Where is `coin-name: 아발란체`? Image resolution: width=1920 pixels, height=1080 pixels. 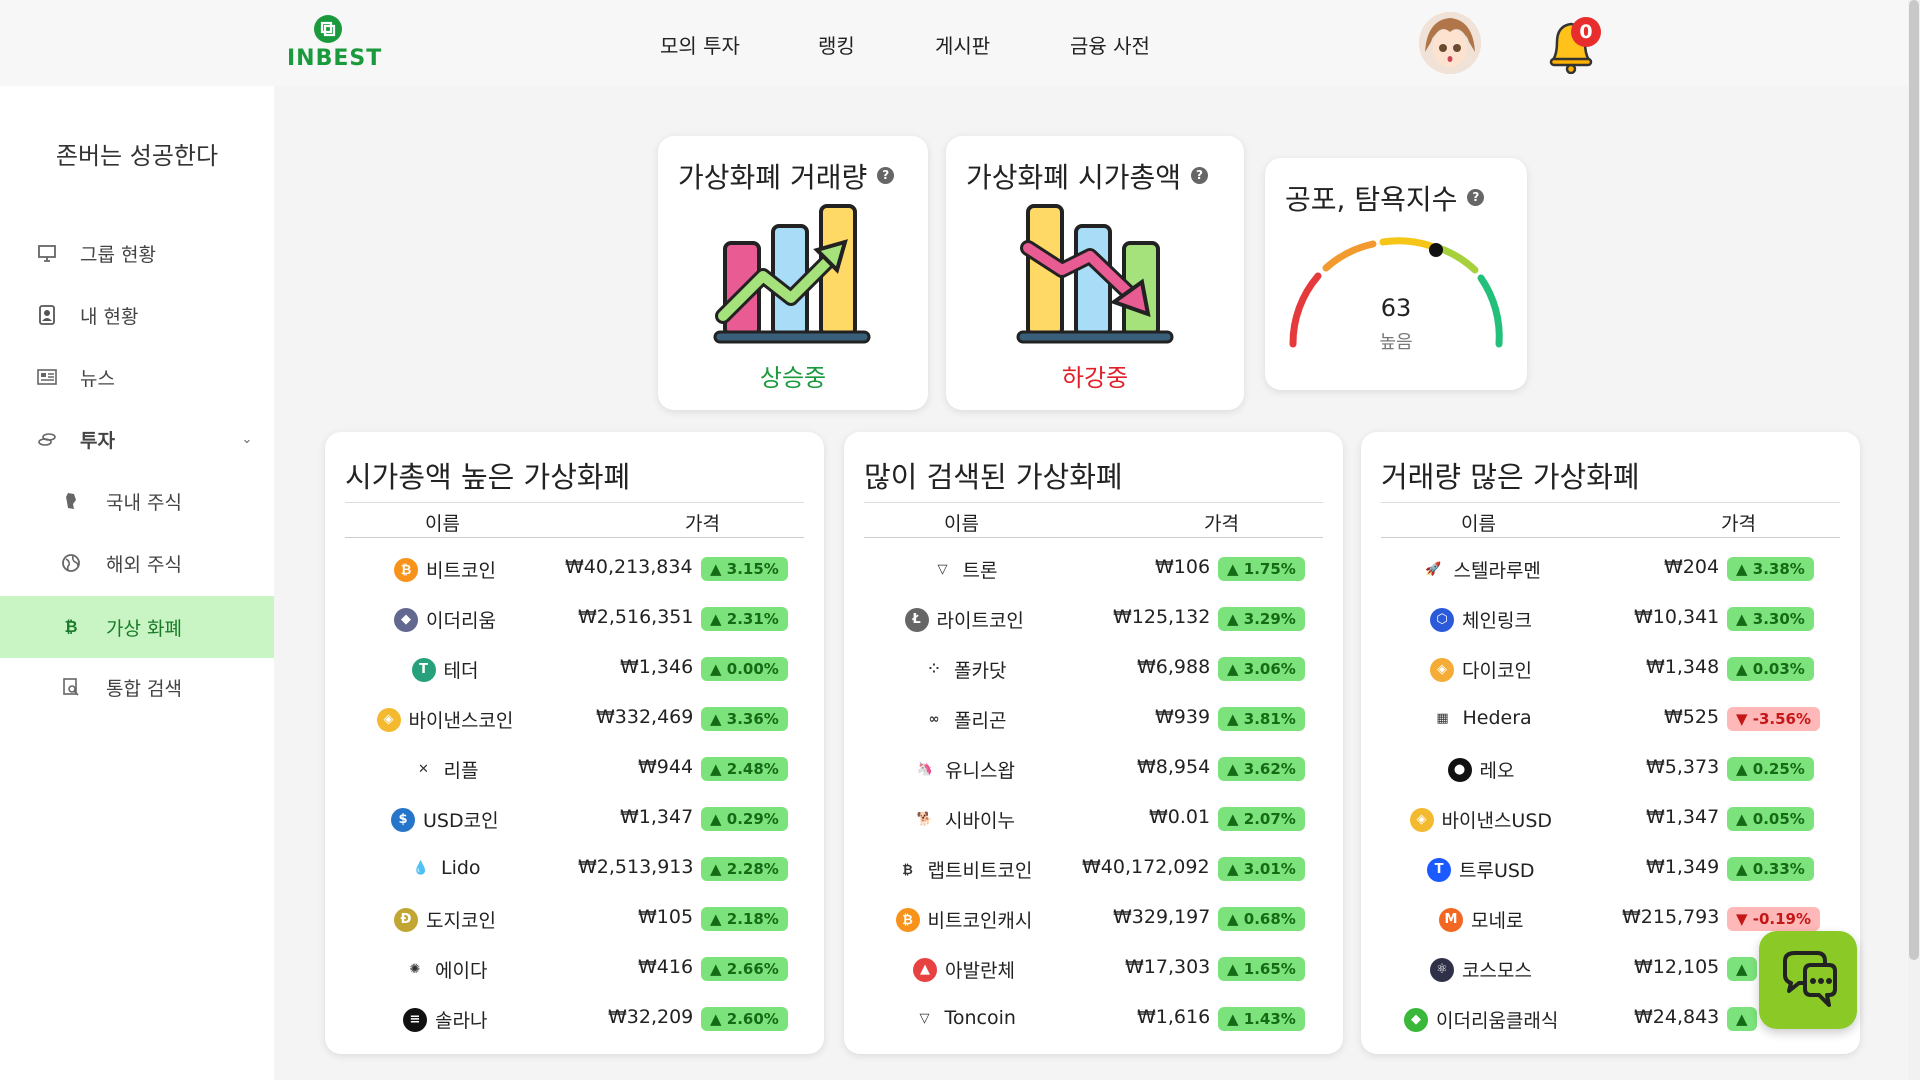 coin-name: 아발란체 is located at coordinates (980, 971).